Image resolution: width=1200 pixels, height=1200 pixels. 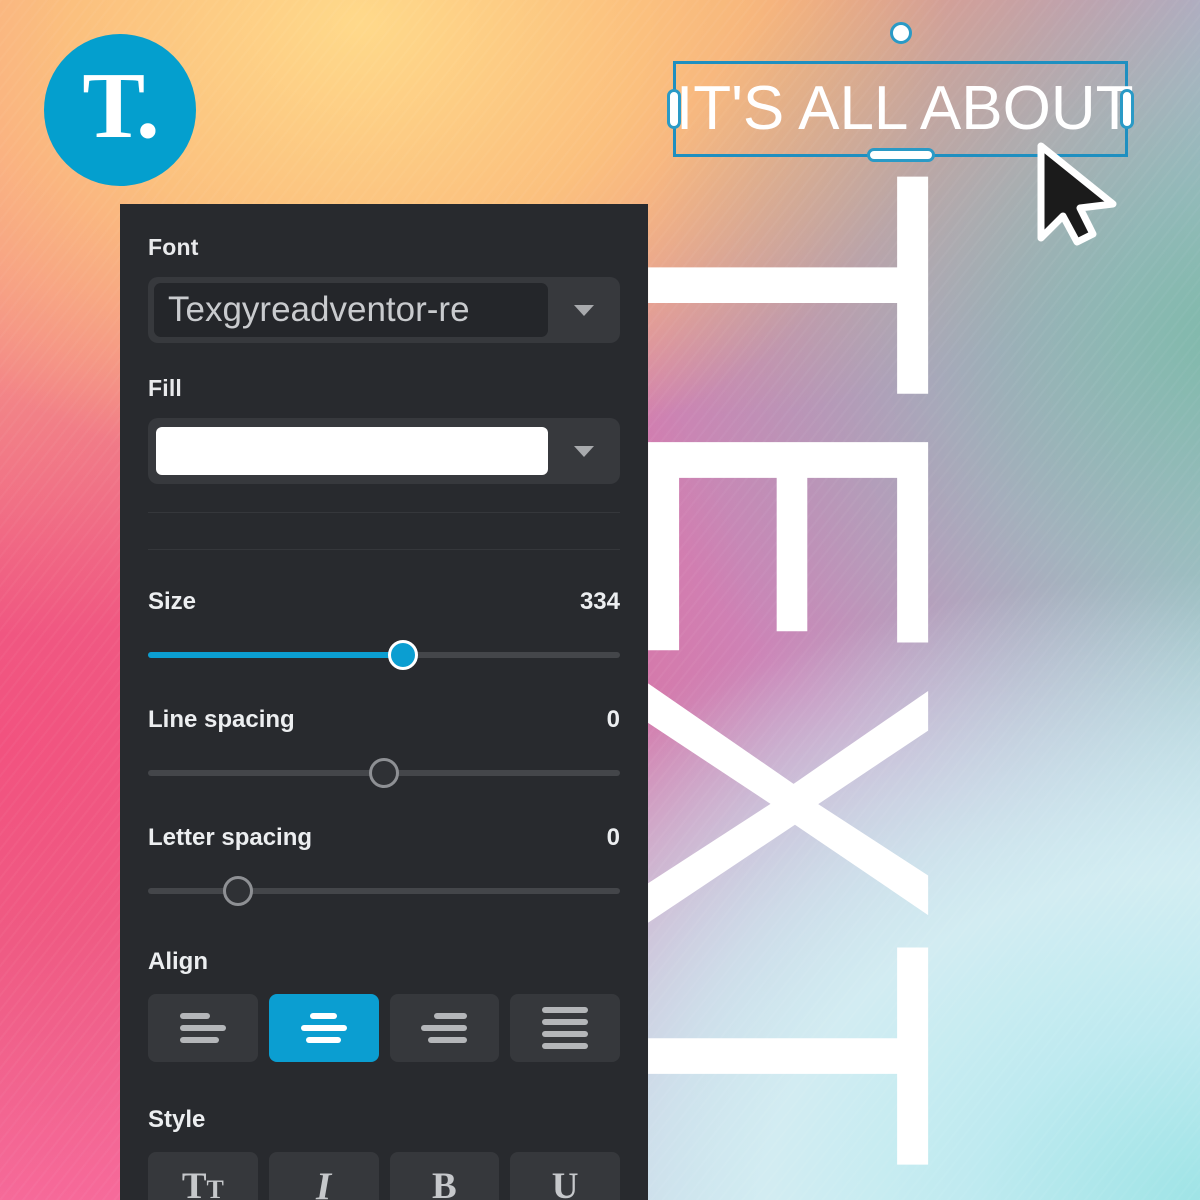 I want to click on bold-icon: B, so click(x=444, y=1182).